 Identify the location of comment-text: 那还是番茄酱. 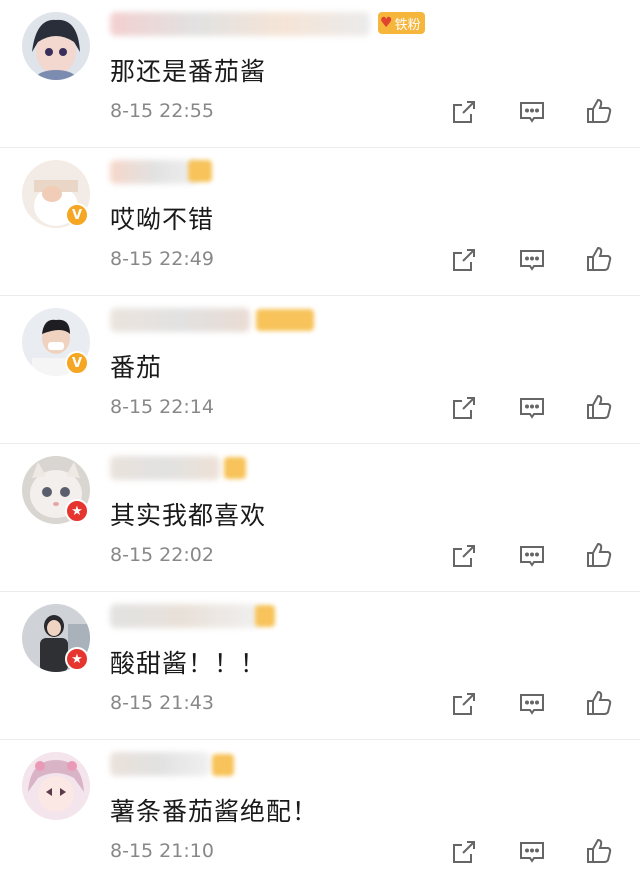
(188, 71).